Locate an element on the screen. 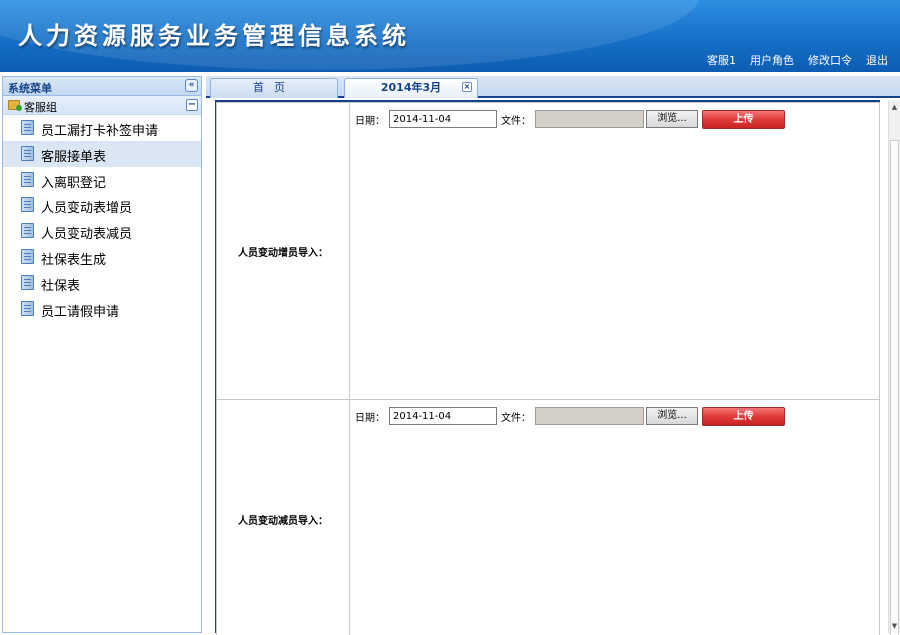  scroll-thumb is located at coordinates (894, 387).